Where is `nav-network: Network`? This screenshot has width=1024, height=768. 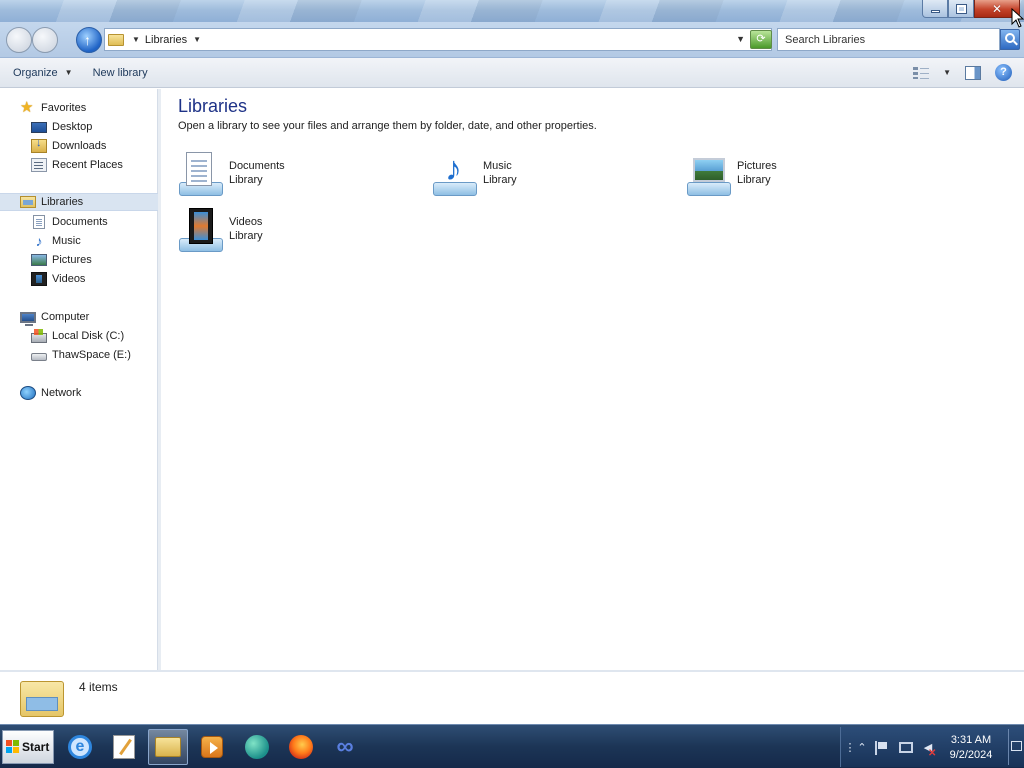 nav-network: Network is located at coordinates (50, 393).